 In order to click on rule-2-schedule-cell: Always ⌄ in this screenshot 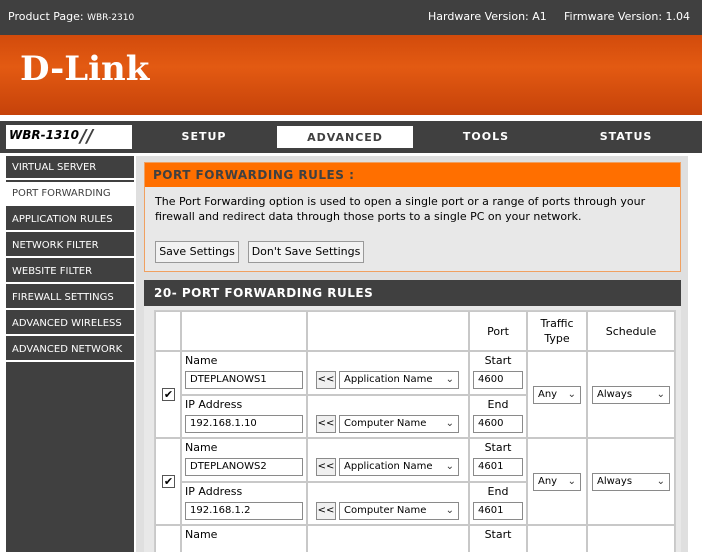, I will do `click(631, 481)`.